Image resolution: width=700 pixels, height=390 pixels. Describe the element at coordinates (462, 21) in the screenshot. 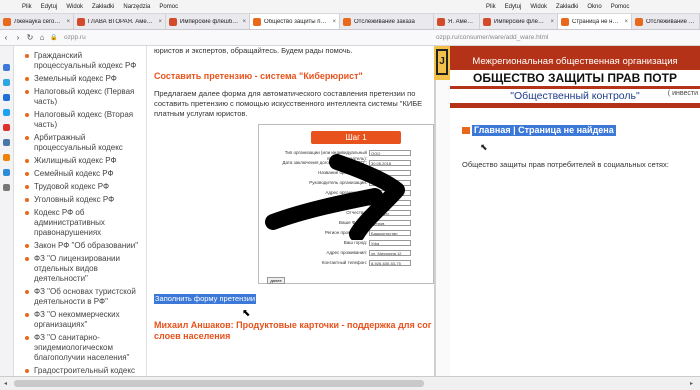

I see `tab-label: Я. Америк` at that location.